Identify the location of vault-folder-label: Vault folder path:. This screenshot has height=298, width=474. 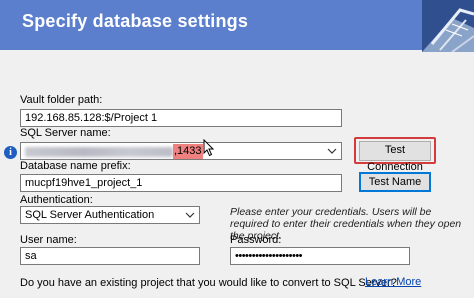
(61, 100).